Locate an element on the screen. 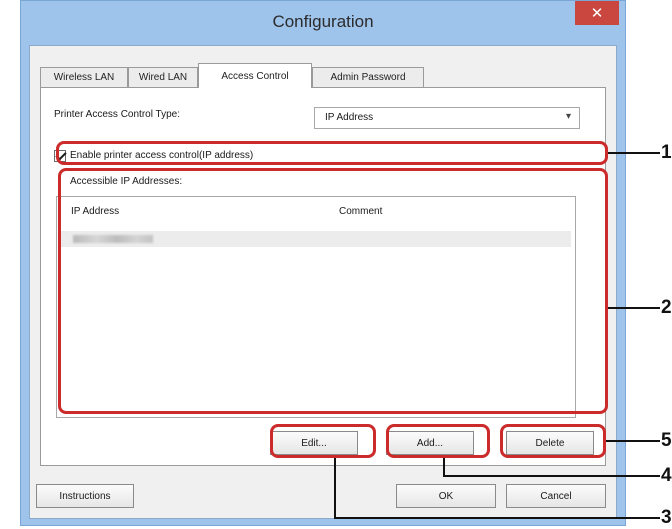  access-control-type-value: IP Address is located at coordinates (349, 117).